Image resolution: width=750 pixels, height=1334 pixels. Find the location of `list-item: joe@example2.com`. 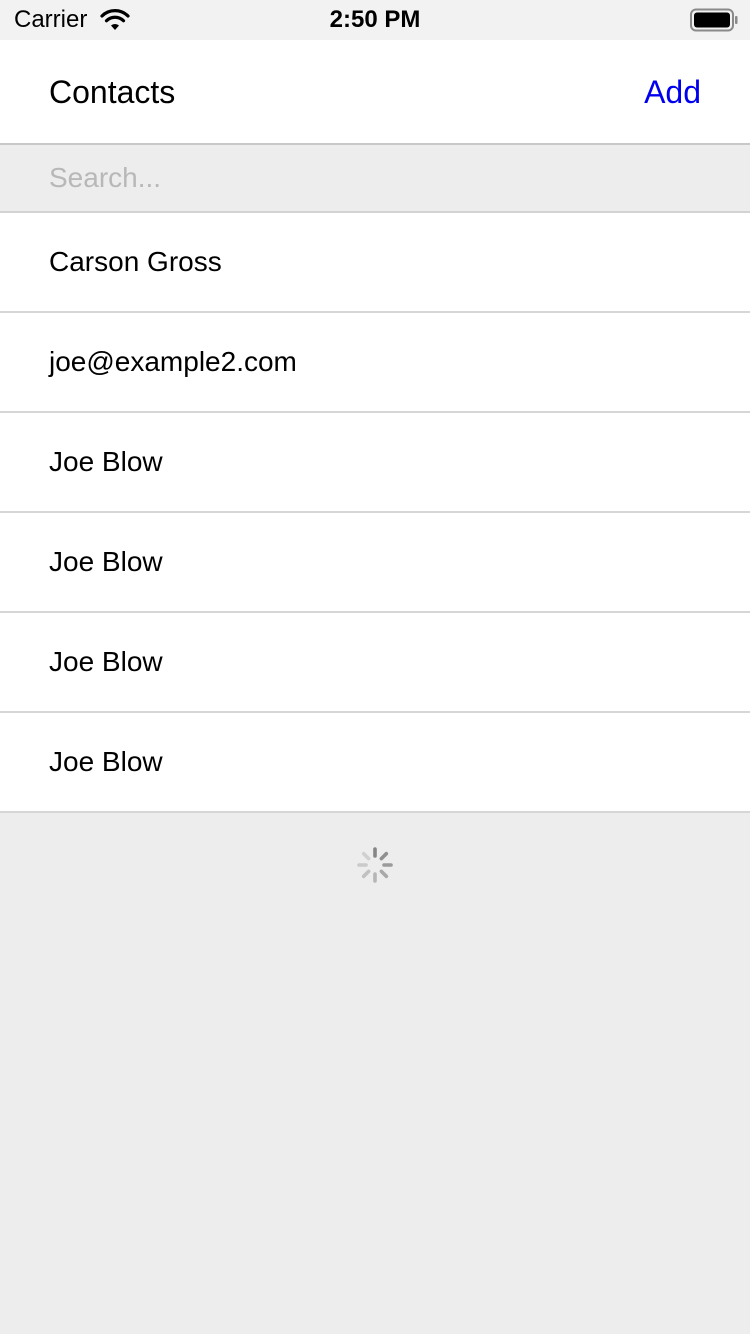

list-item: joe@example2.com is located at coordinates (375, 363).